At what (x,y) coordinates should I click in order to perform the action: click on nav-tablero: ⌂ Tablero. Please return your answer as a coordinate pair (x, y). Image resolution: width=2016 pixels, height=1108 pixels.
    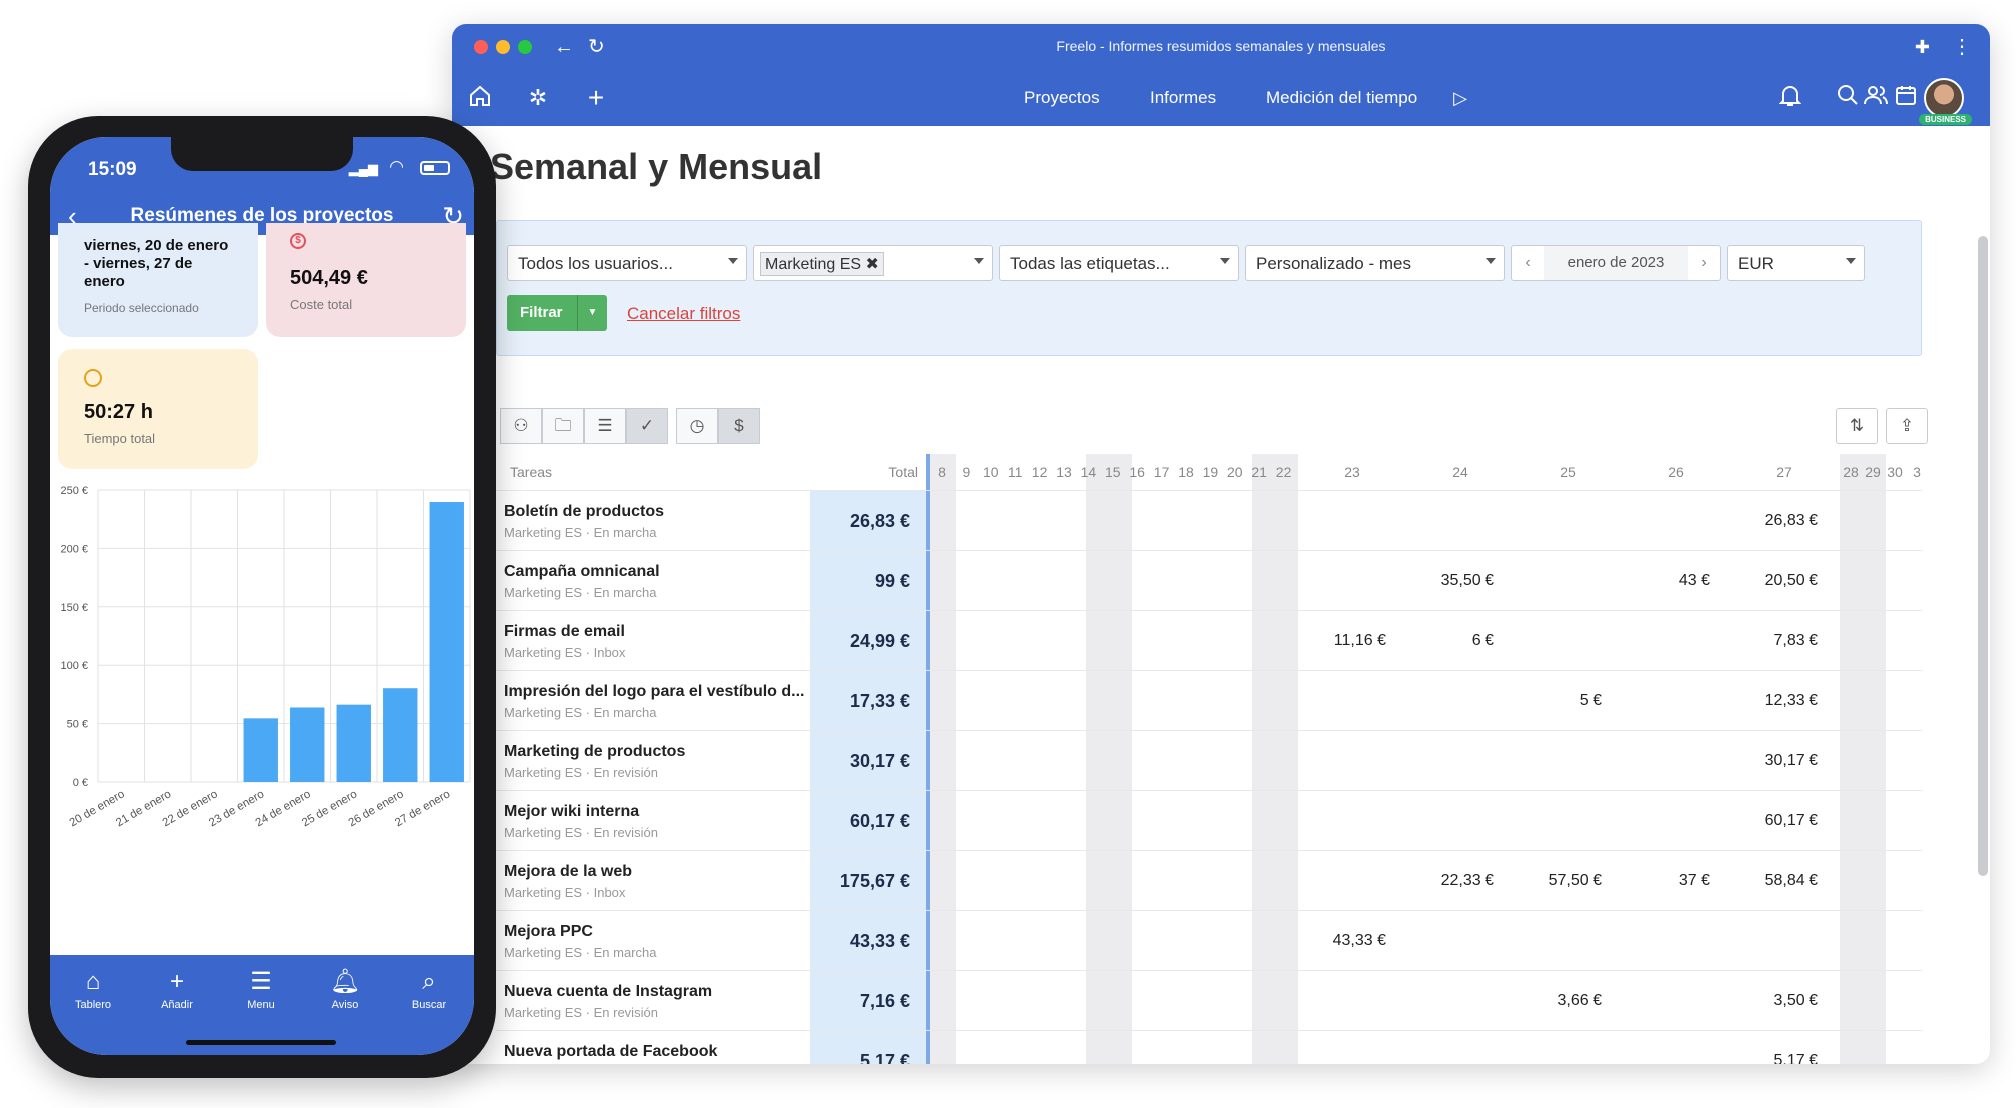
    Looking at the image, I should click on (93, 990).